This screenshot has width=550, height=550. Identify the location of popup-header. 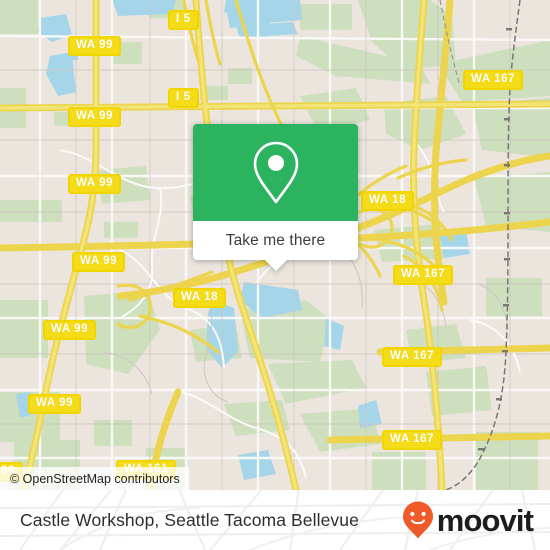
(275, 172).